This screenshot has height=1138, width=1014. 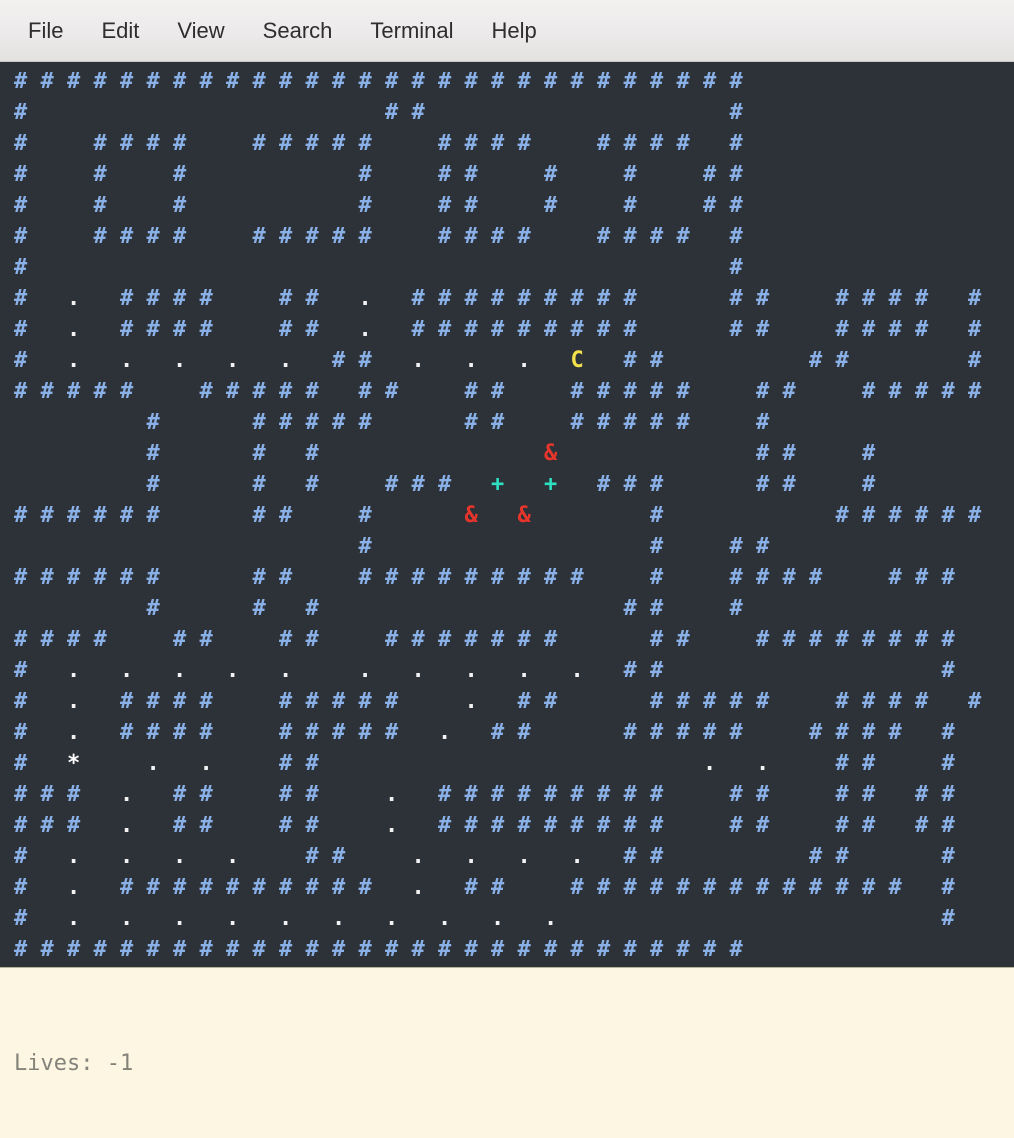 I want to click on menu-search: Search, so click(x=298, y=31).